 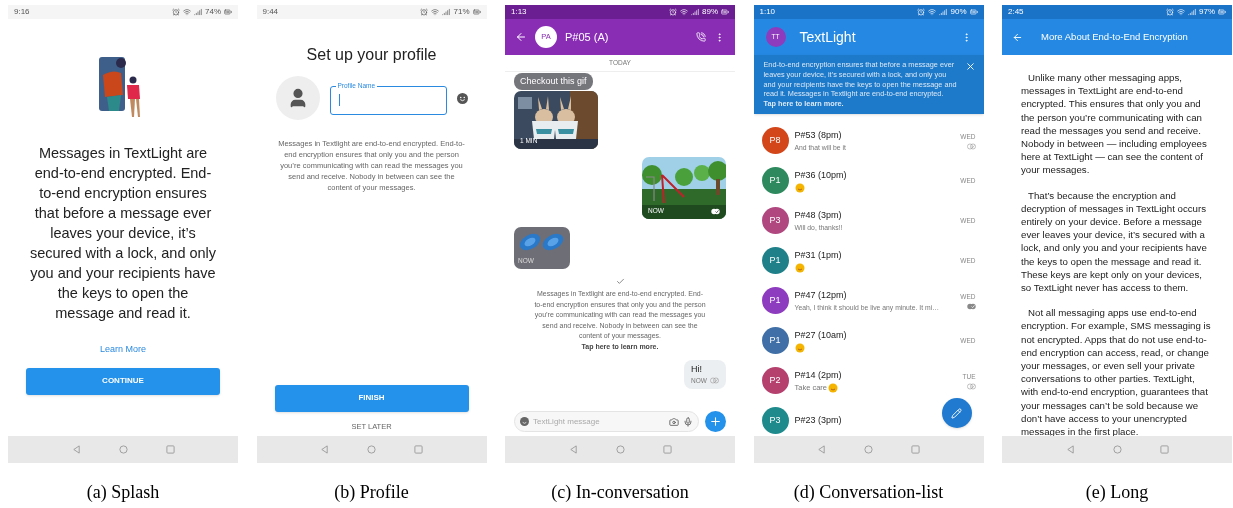 What do you see at coordinates (620, 492) in the screenshot?
I see `figure-caption: (c) In-conversation` at bounding box center [620, 492].